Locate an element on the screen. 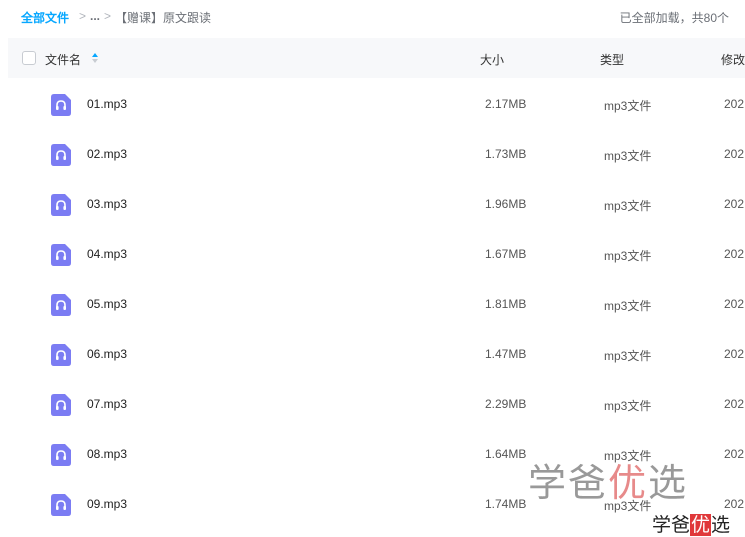  select-all-checkbox is located at coordinates (29, 58).